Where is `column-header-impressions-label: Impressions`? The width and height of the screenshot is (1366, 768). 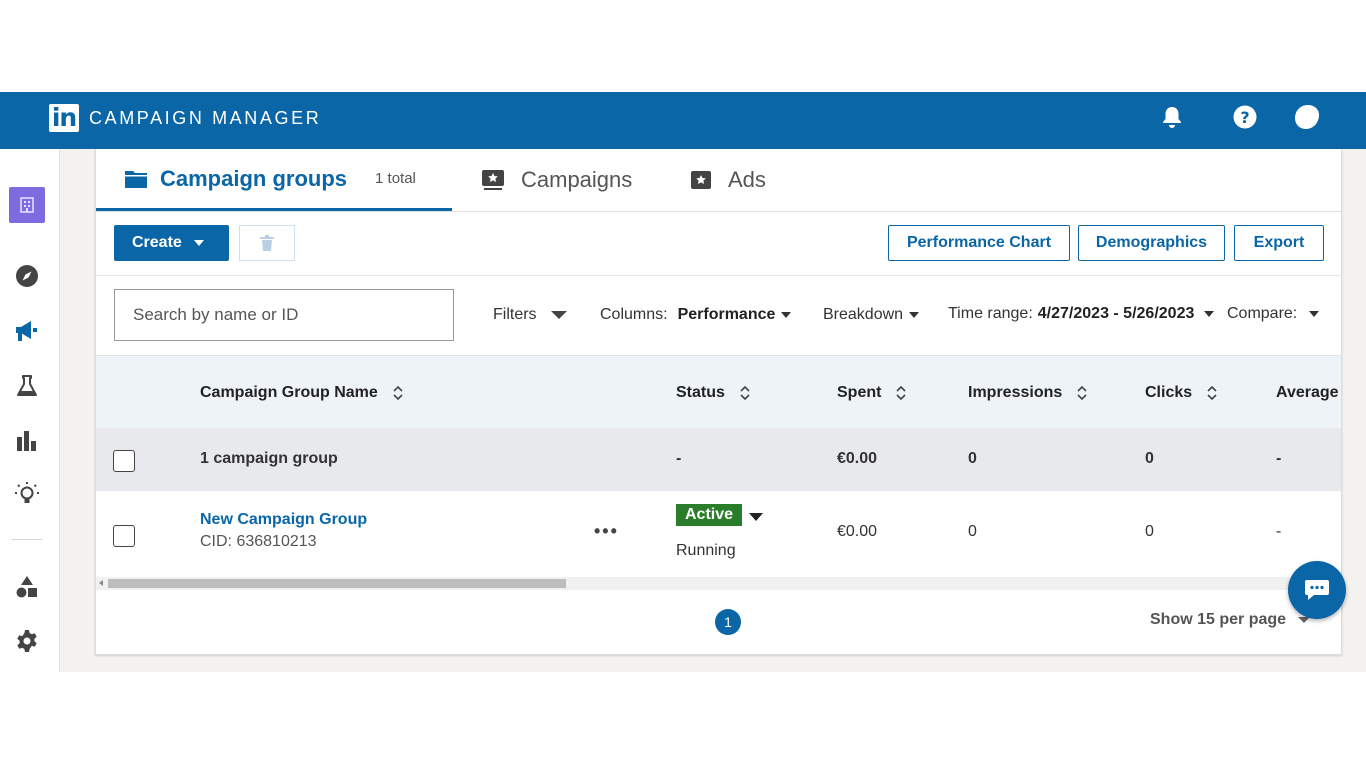 column-header-impressions-label: Impressions is located at coordinates (1015, 392).